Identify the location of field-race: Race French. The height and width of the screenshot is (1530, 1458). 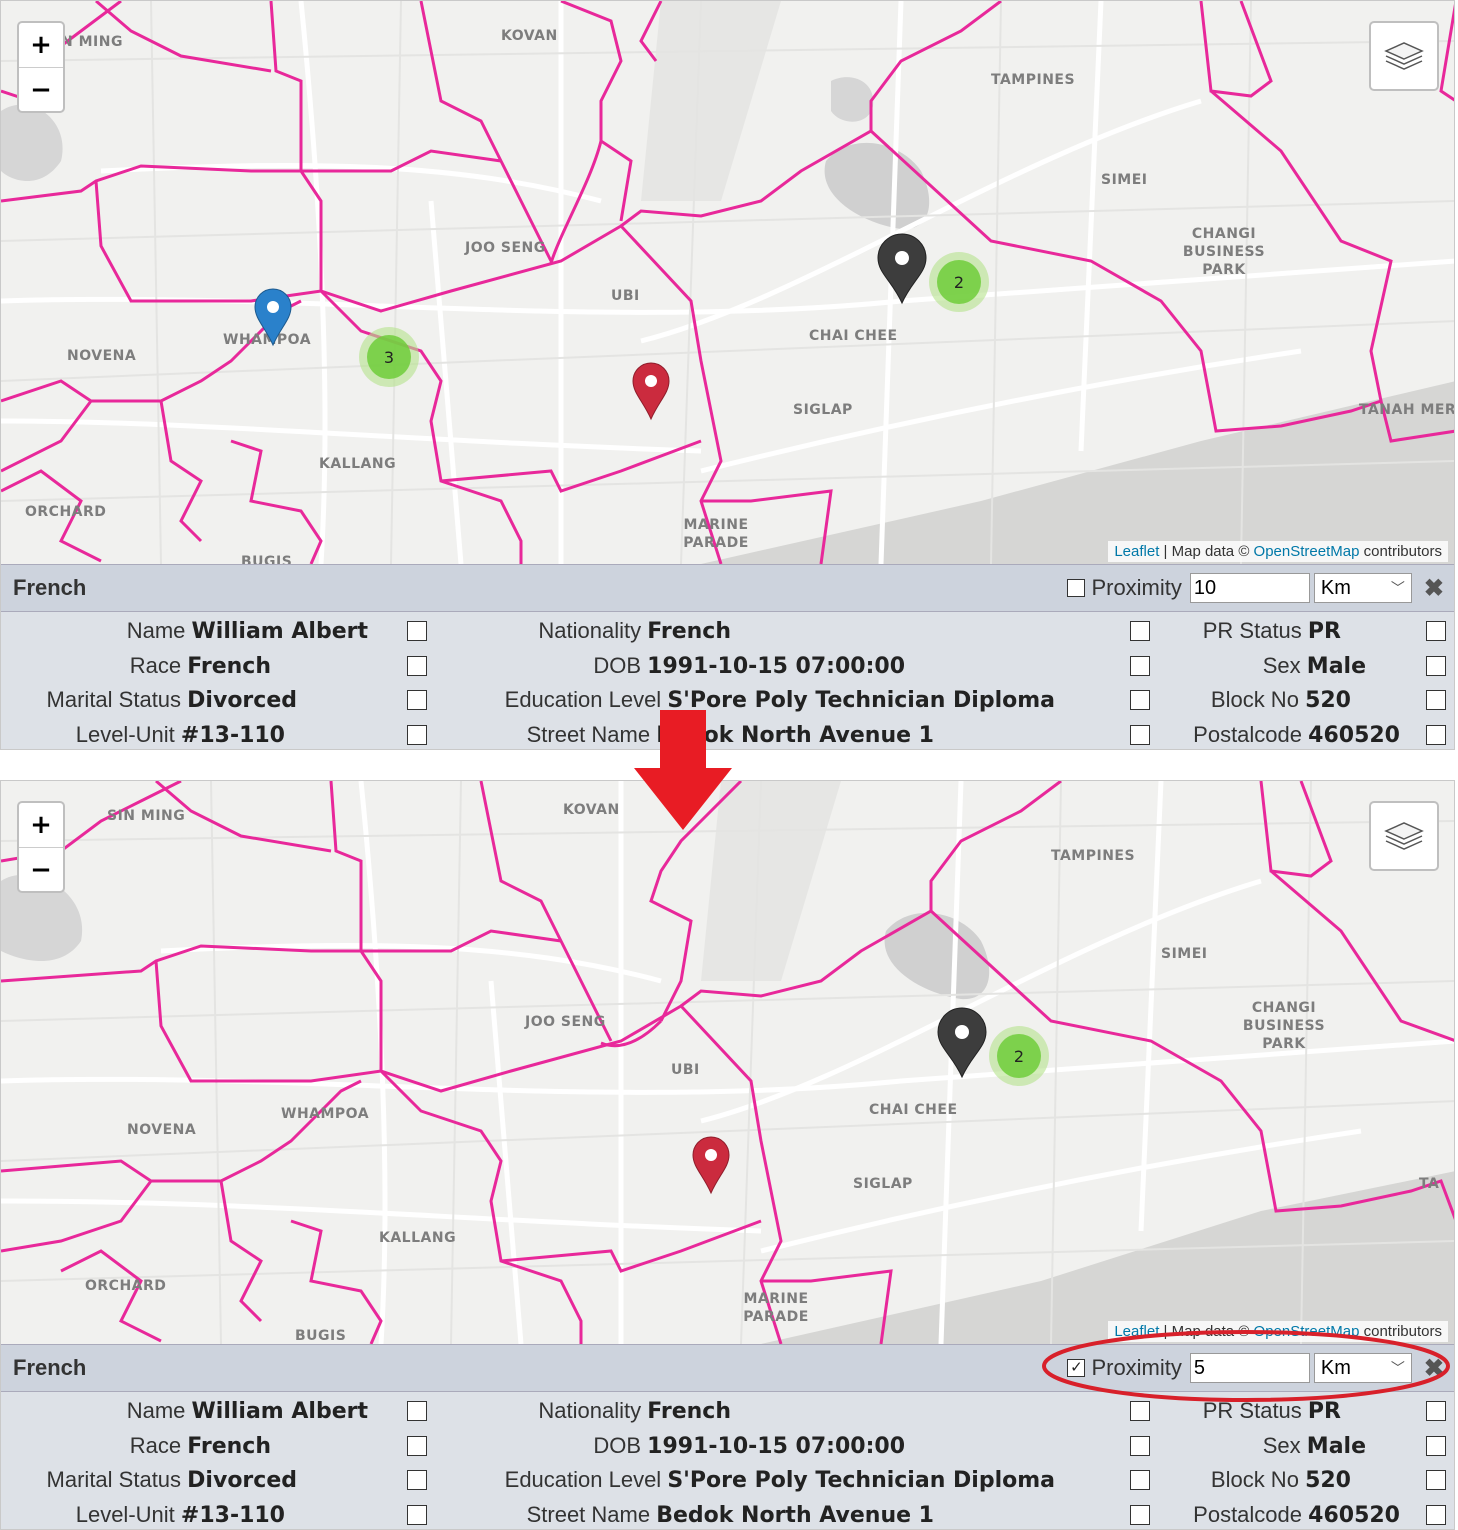
(200, 1446).